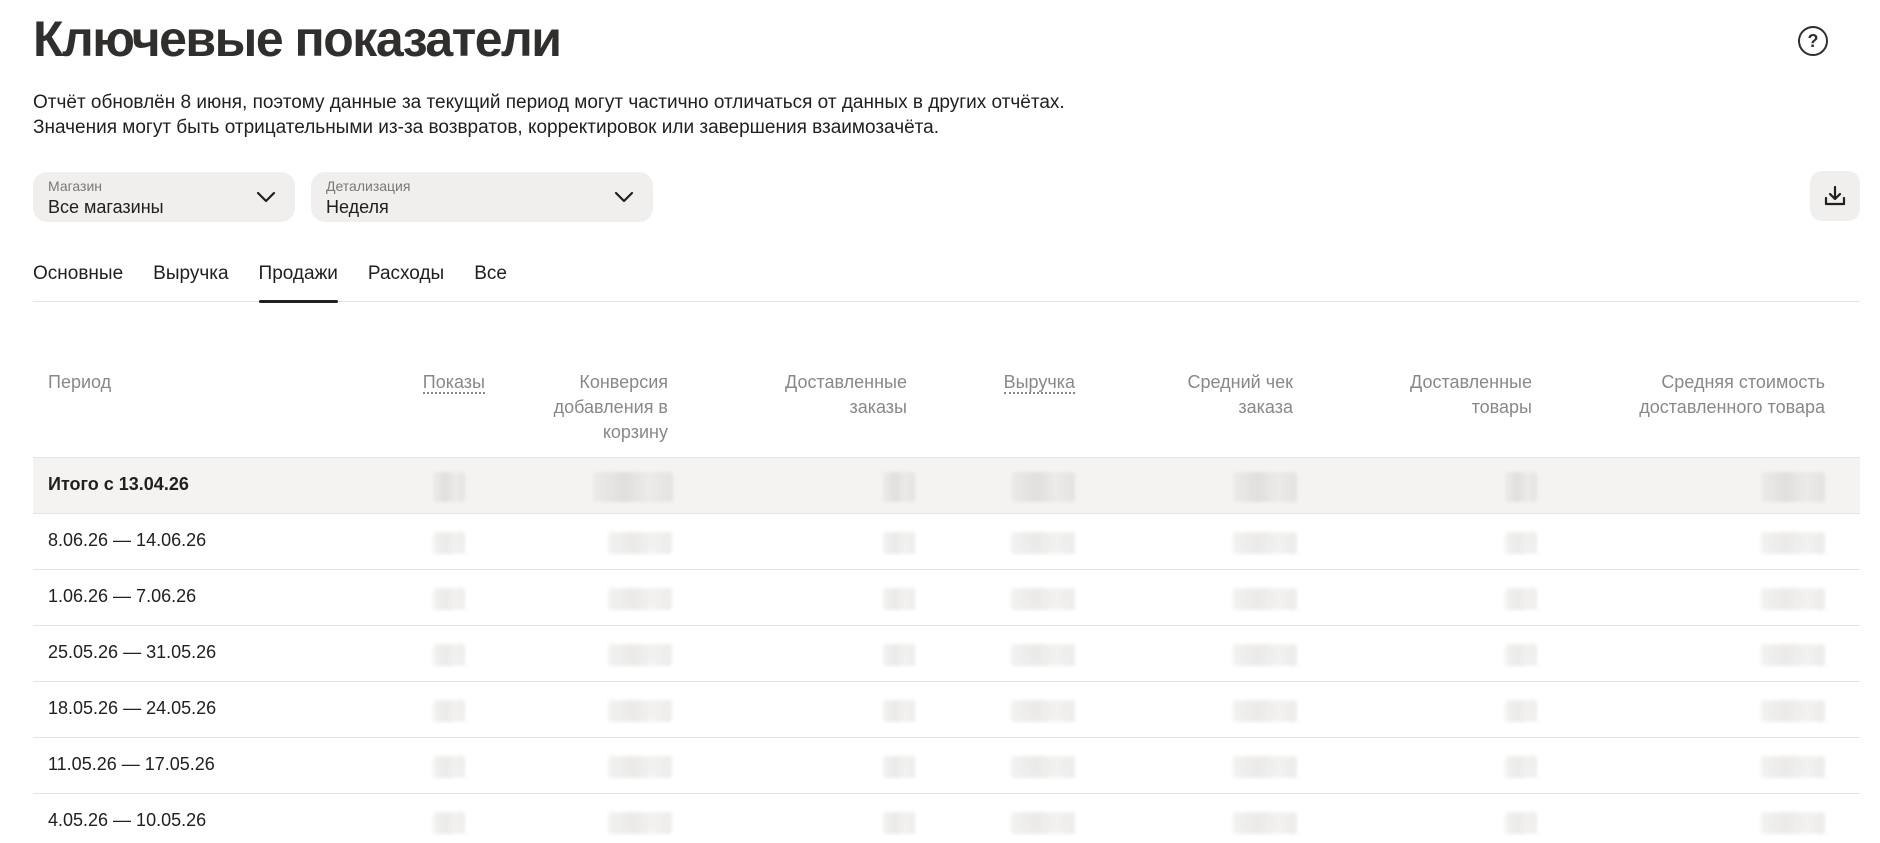 The height and width of the screenshot is (843, 1880). What do you see at coordinates (357, 207) in the screenshot?
I see `detail-select-value: Неделя` at bounding box center [357, 207].